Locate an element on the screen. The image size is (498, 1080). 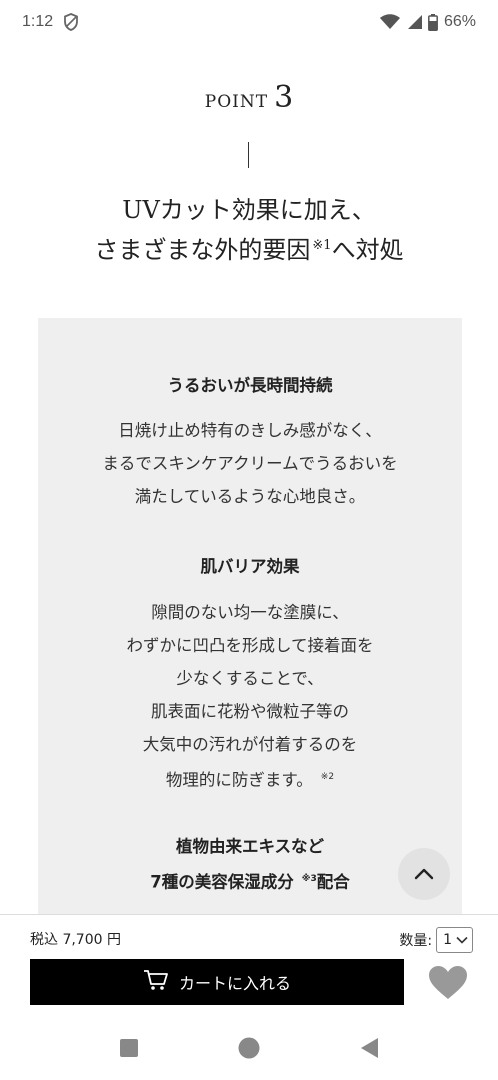
scroll-top-button is located at coordinates (424, 874).